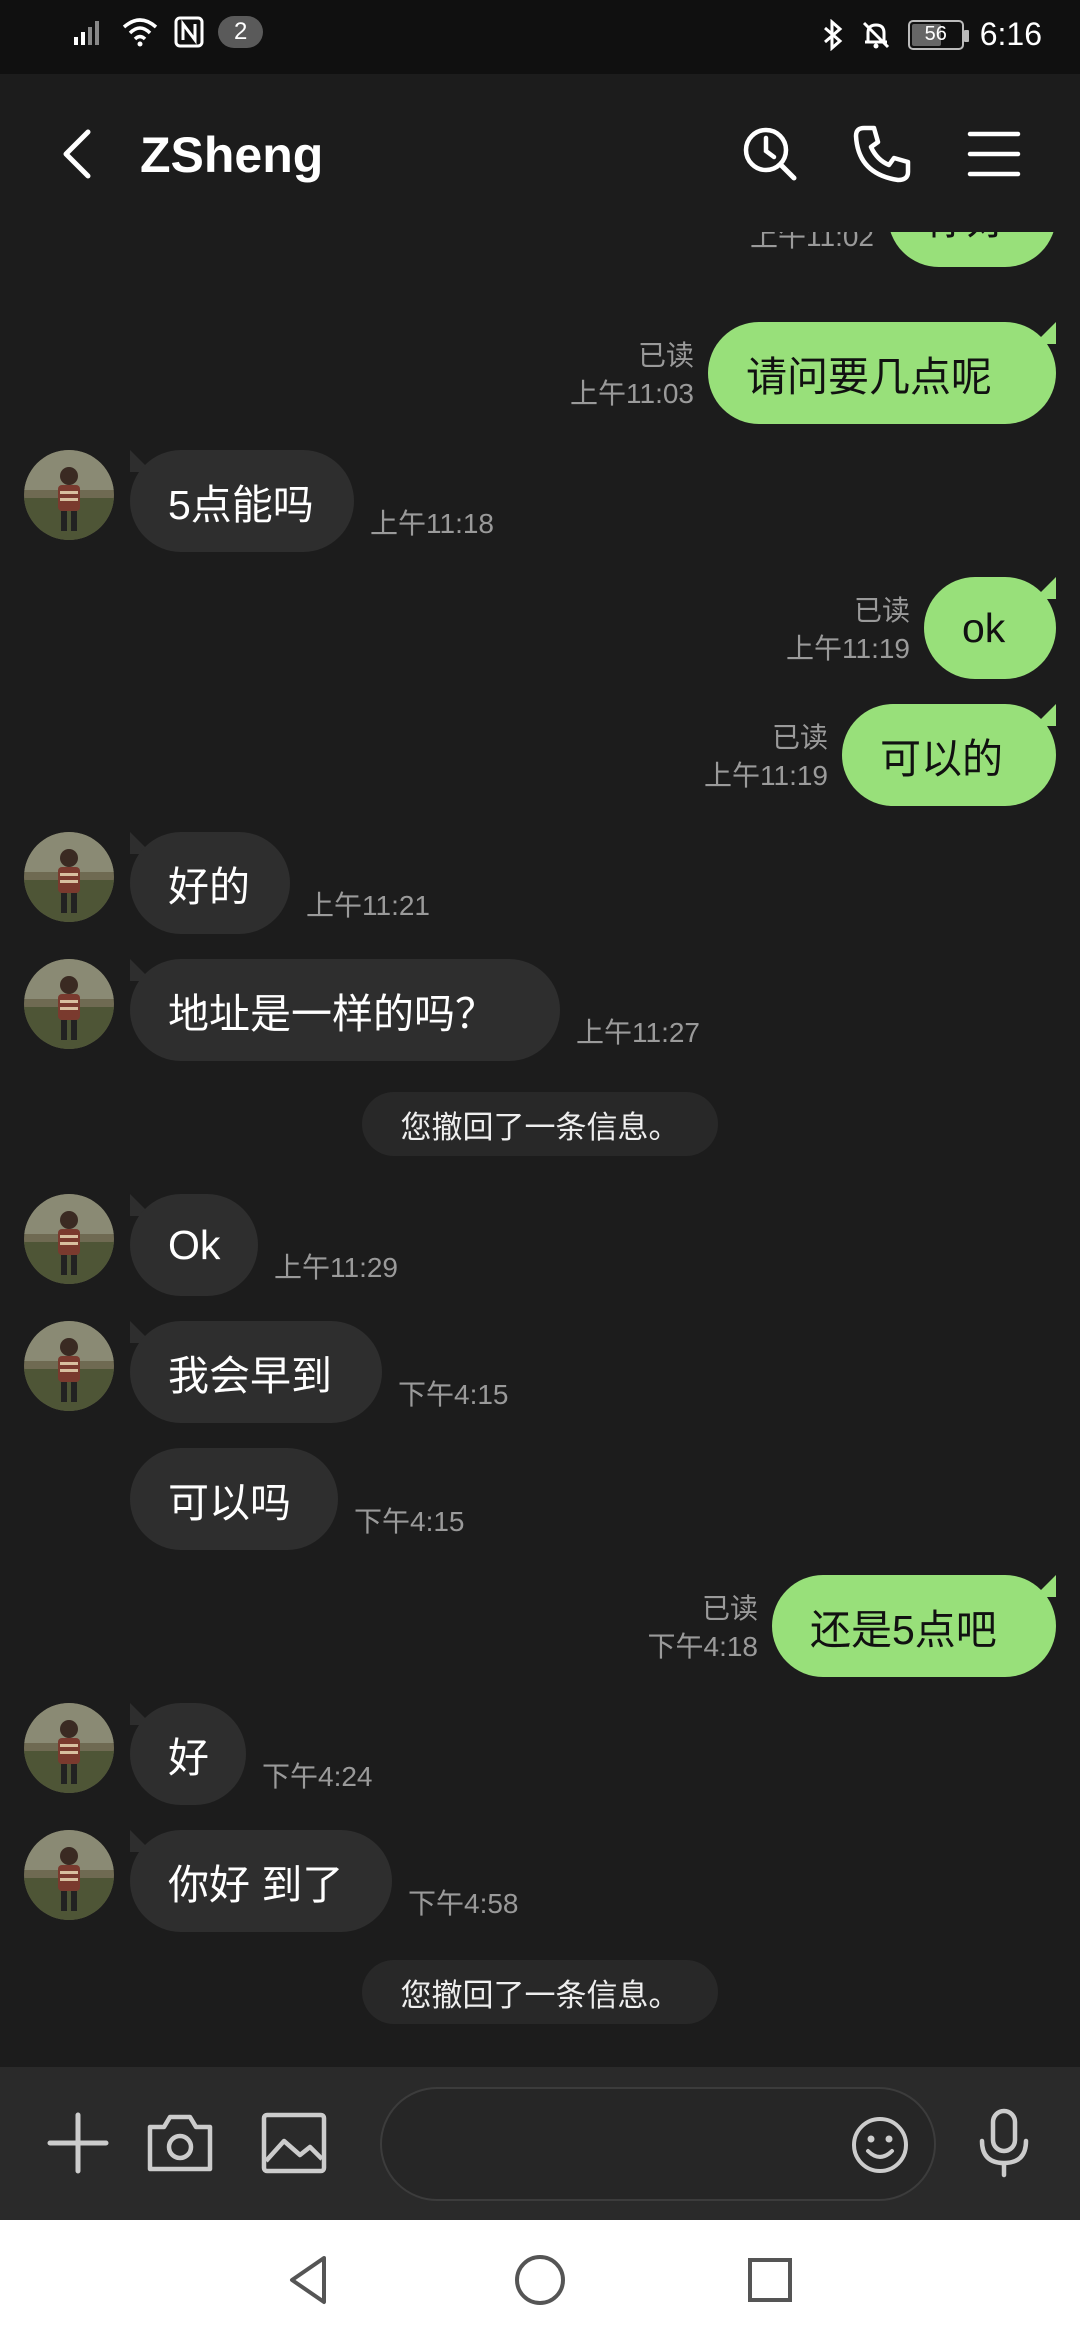  What do you see at coordinates (994, 154) in the screenshot?
I see `menu-icon` at bounding box center [994, 154].